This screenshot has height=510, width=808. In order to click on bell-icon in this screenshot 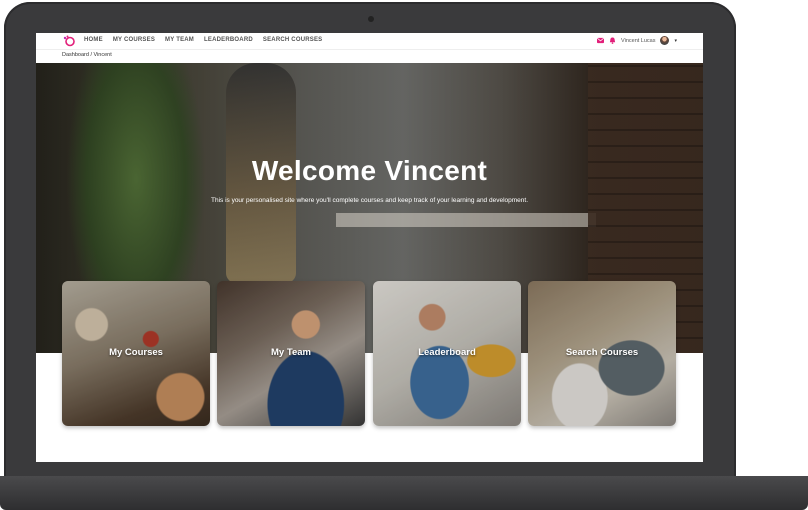, I will do `click(612, 40)`.